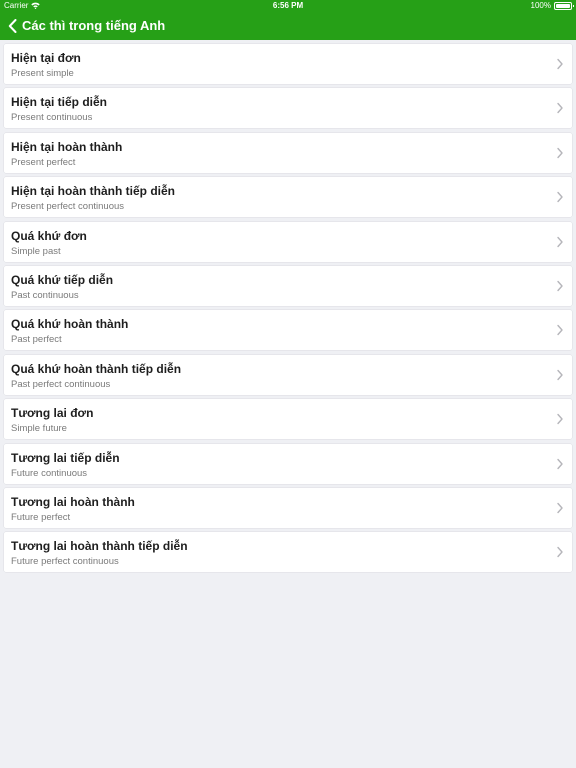  I want to click on list-item-title: Quá khứ hoàn thành tiếp diễn, so click(96, 368).